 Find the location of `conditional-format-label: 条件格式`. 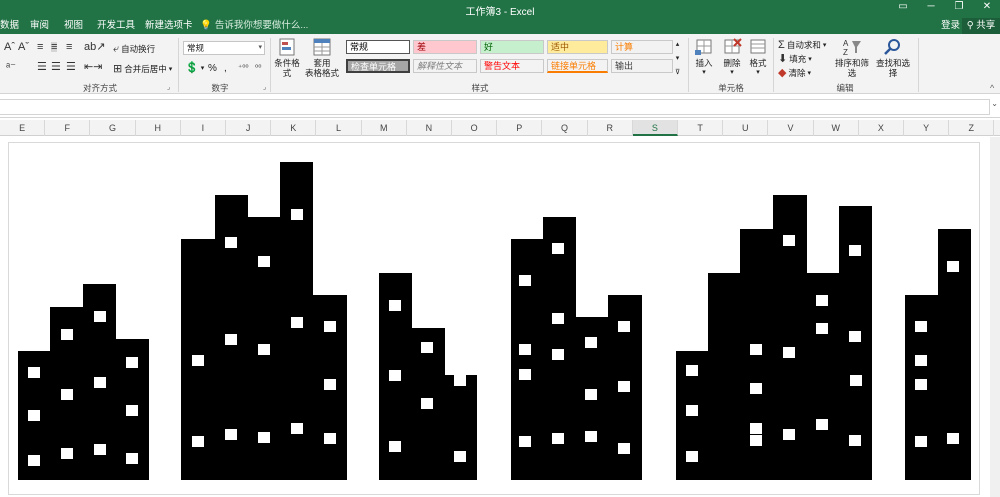

conditional-format-label: 条件格式 is located at coordinates (287, 68).